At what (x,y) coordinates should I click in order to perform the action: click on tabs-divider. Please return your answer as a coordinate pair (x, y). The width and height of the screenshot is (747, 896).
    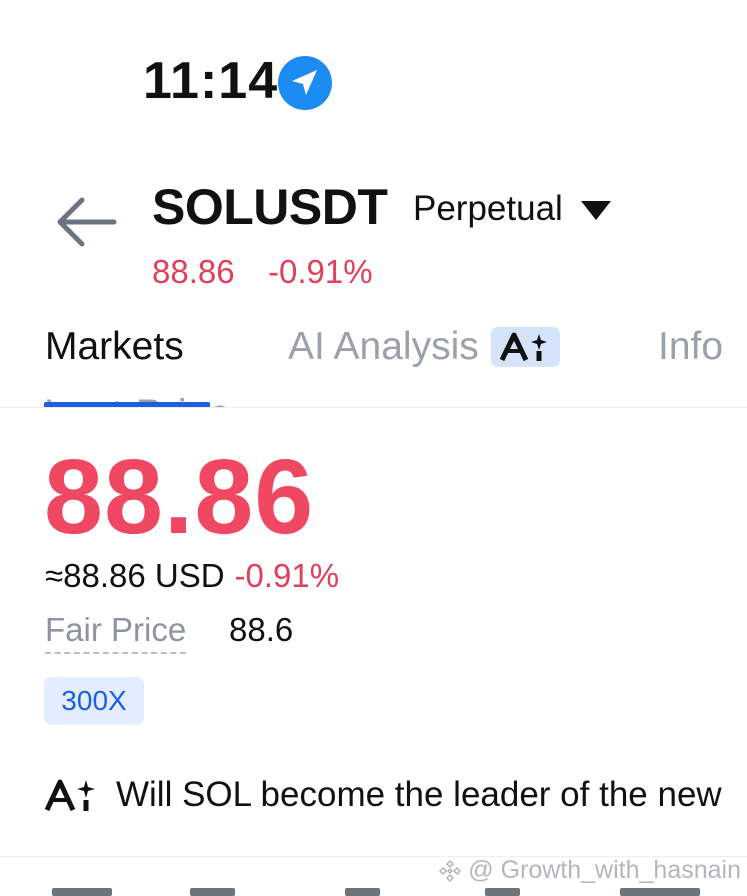
    Looking at the image, I should click on (373, 407).